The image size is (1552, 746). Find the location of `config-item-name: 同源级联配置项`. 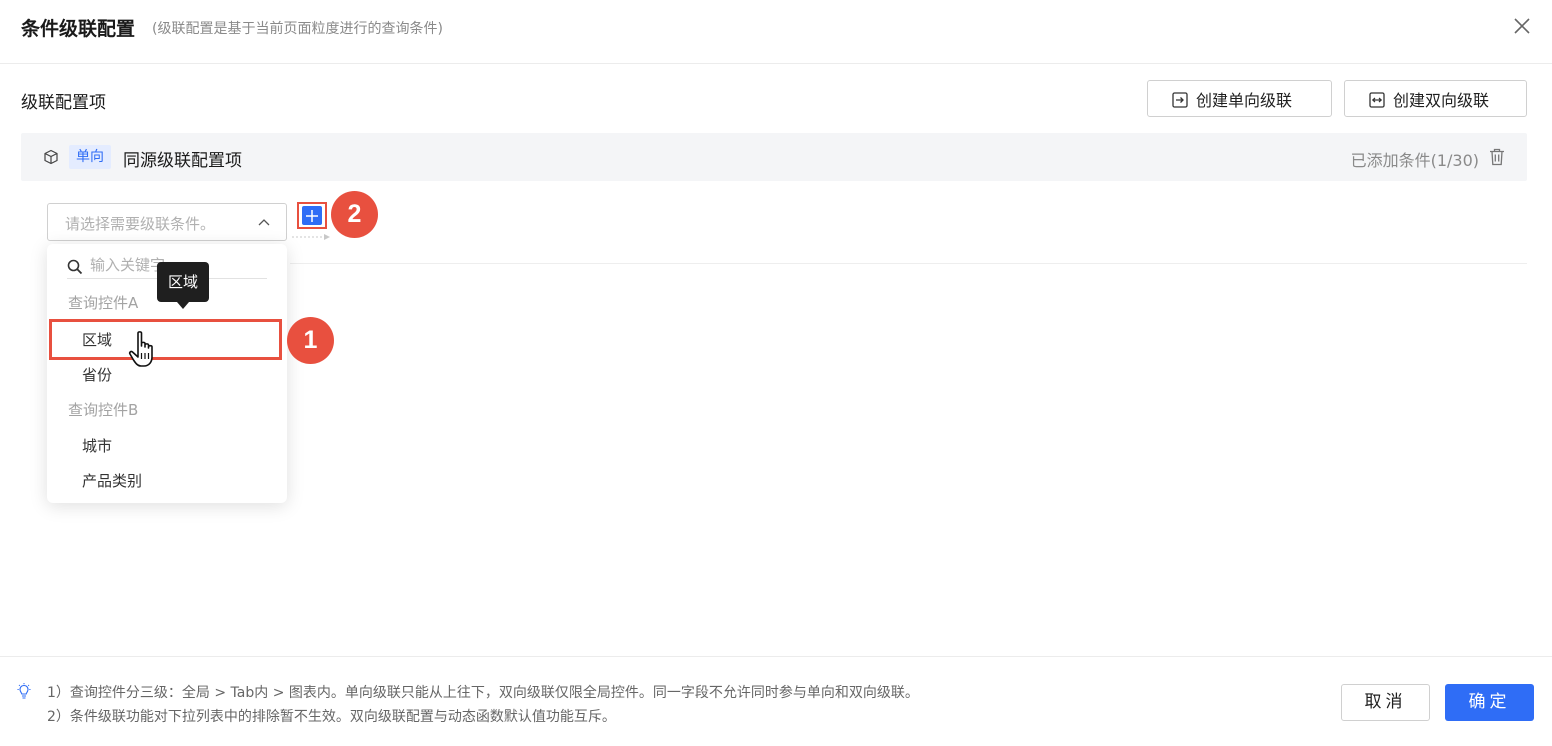

config-item-name: 同源级联配置项 is located at coordinates (182, 161).